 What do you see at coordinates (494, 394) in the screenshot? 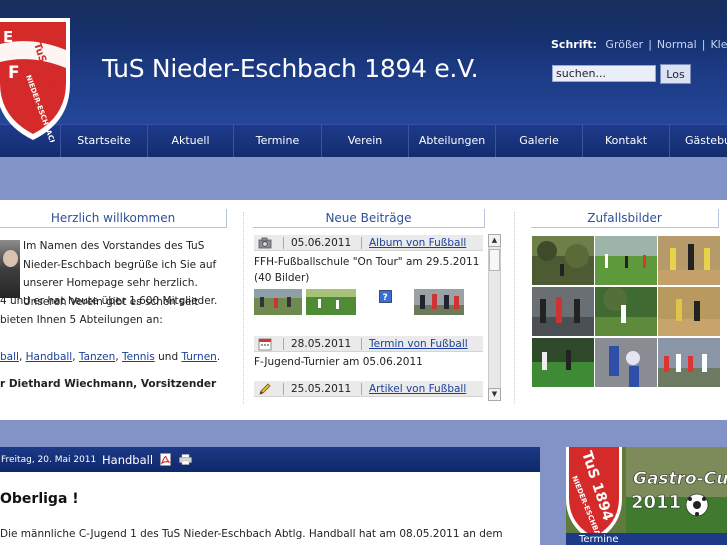
I see `scroll-down-button: ▼` at bounding box center [494, 394].